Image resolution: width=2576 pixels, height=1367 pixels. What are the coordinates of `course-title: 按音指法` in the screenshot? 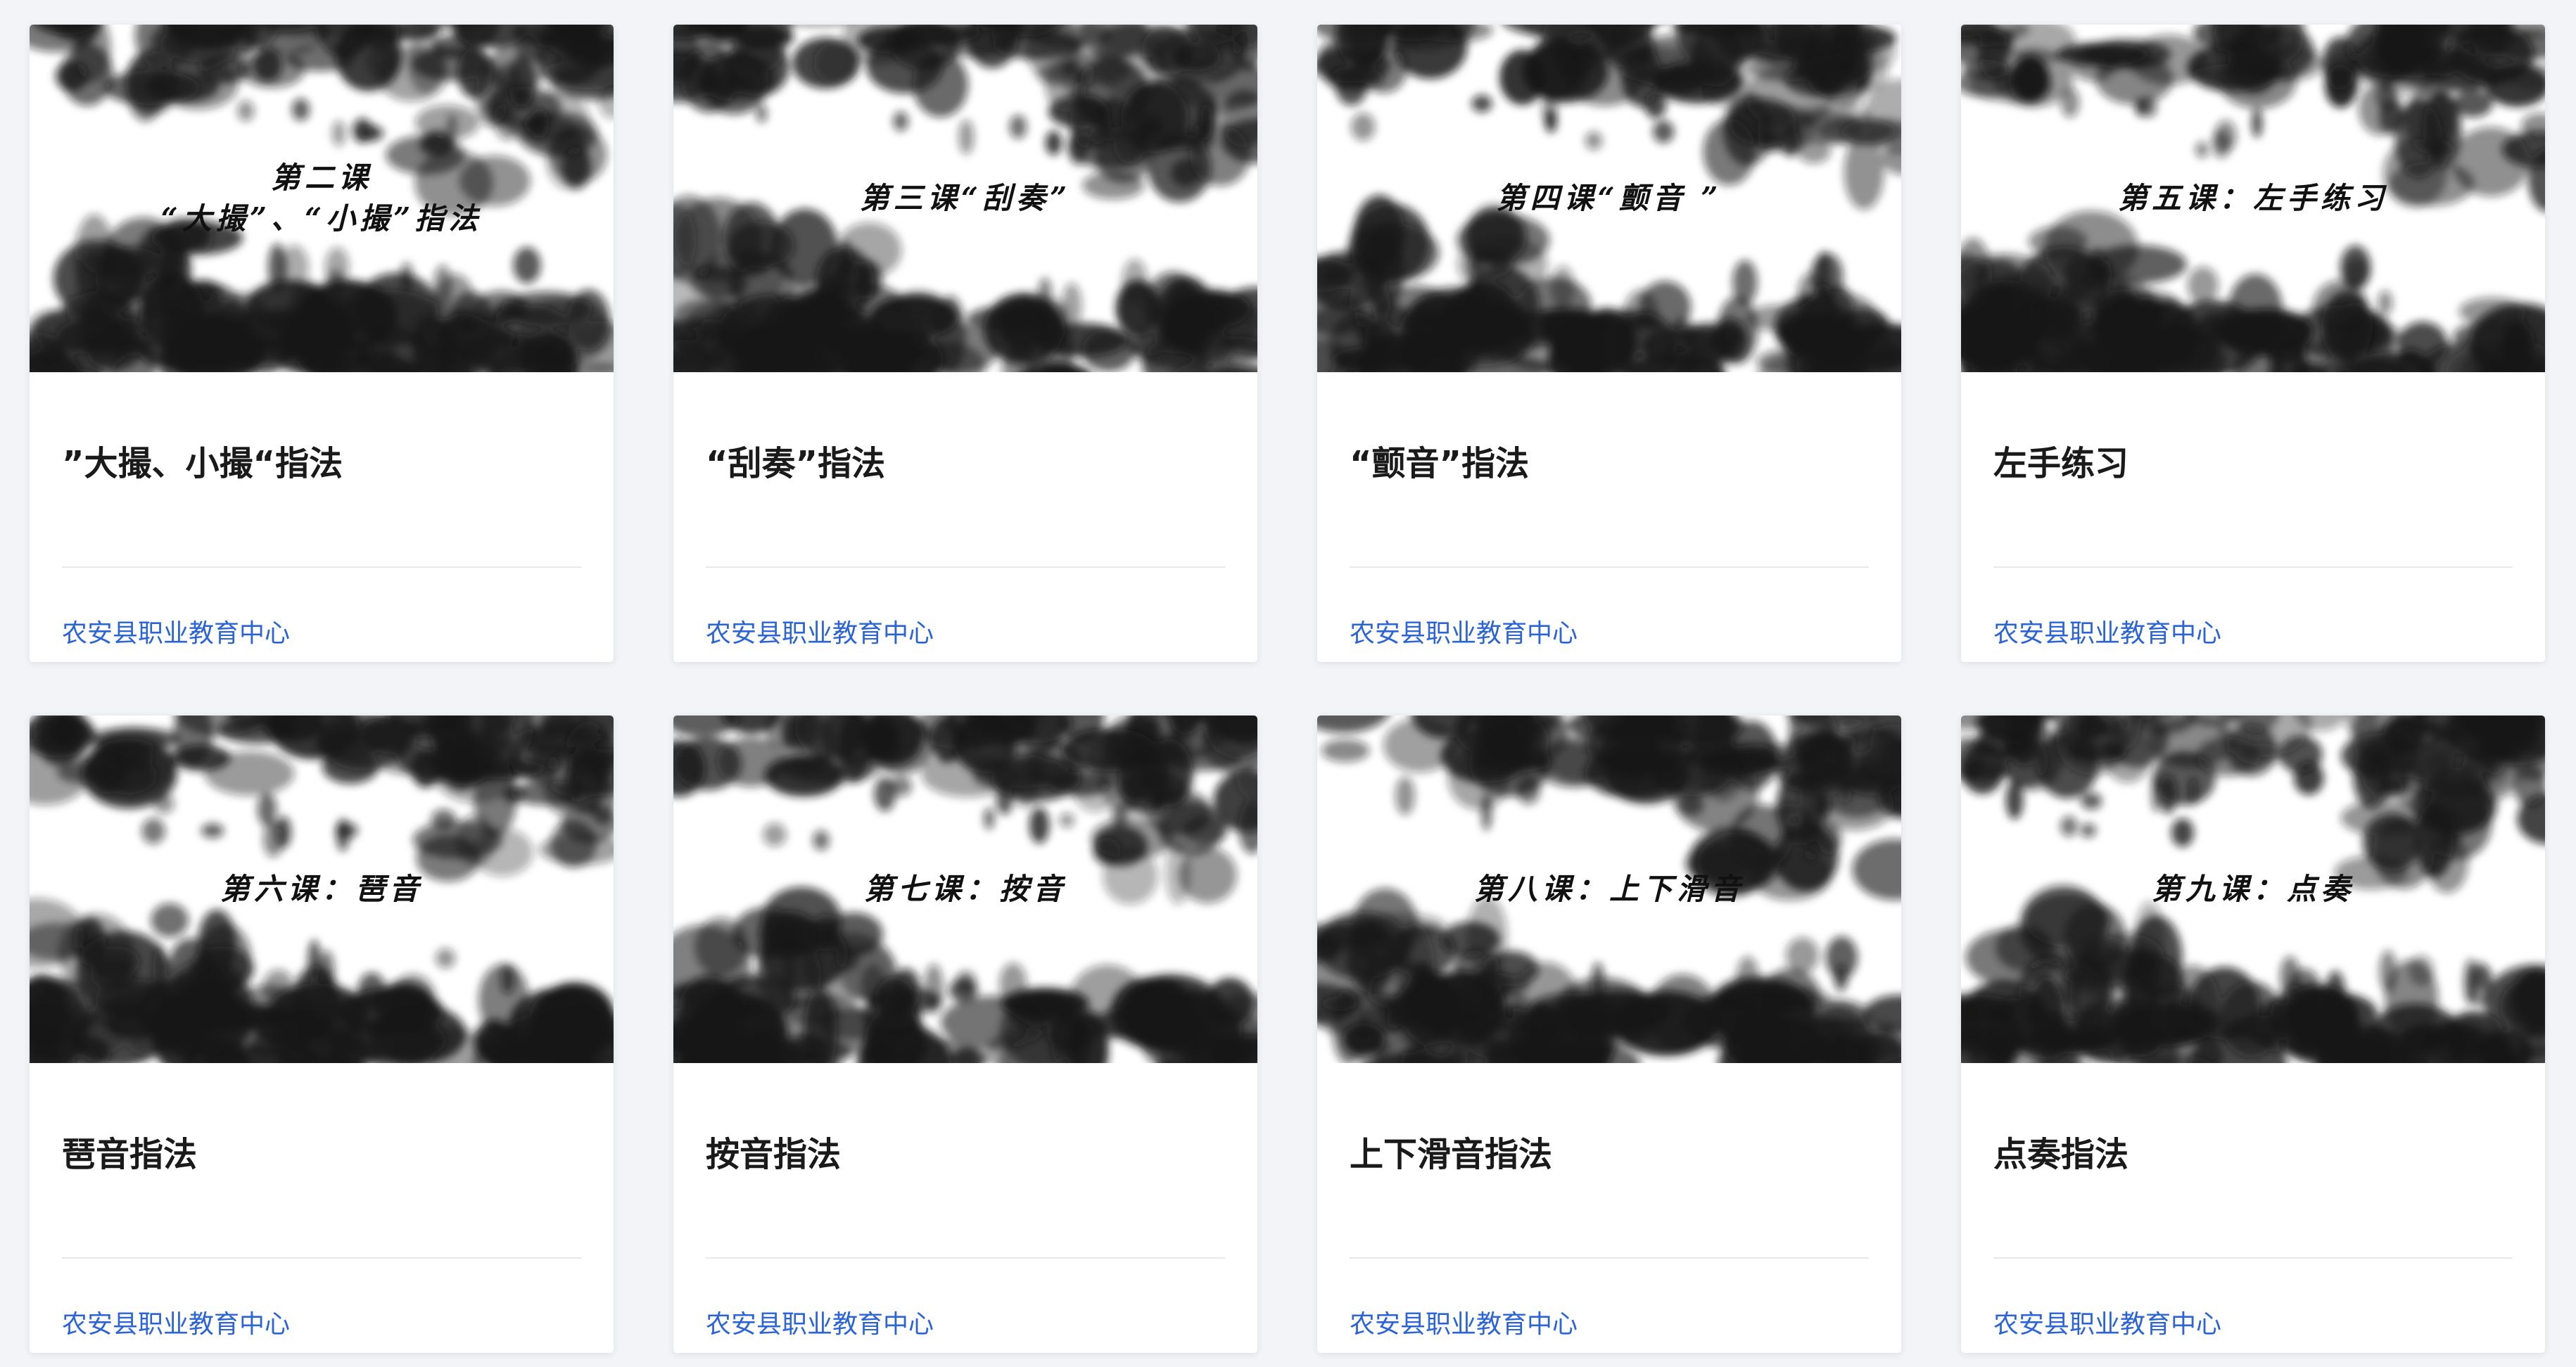 It's located at (773, 1155).